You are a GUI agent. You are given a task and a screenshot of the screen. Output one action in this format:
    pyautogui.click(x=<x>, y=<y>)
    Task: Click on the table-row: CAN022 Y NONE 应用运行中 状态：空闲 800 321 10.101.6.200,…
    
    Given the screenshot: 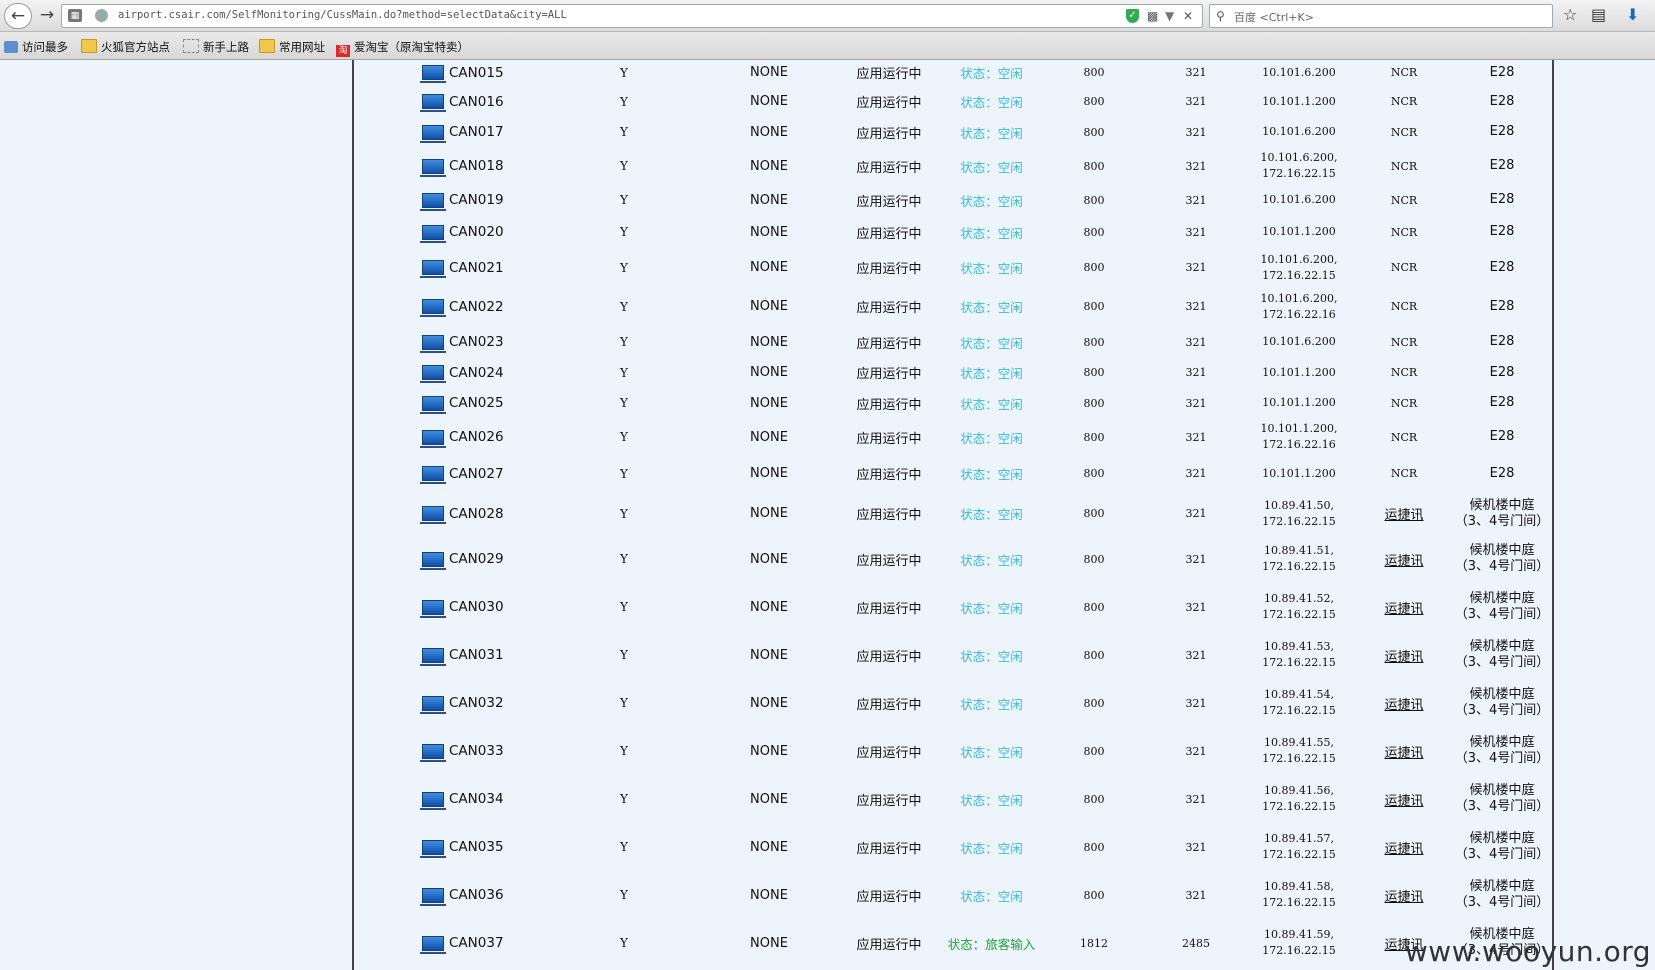 What is the action you would take?
    pyautogui.click(x=953, y=306)
    